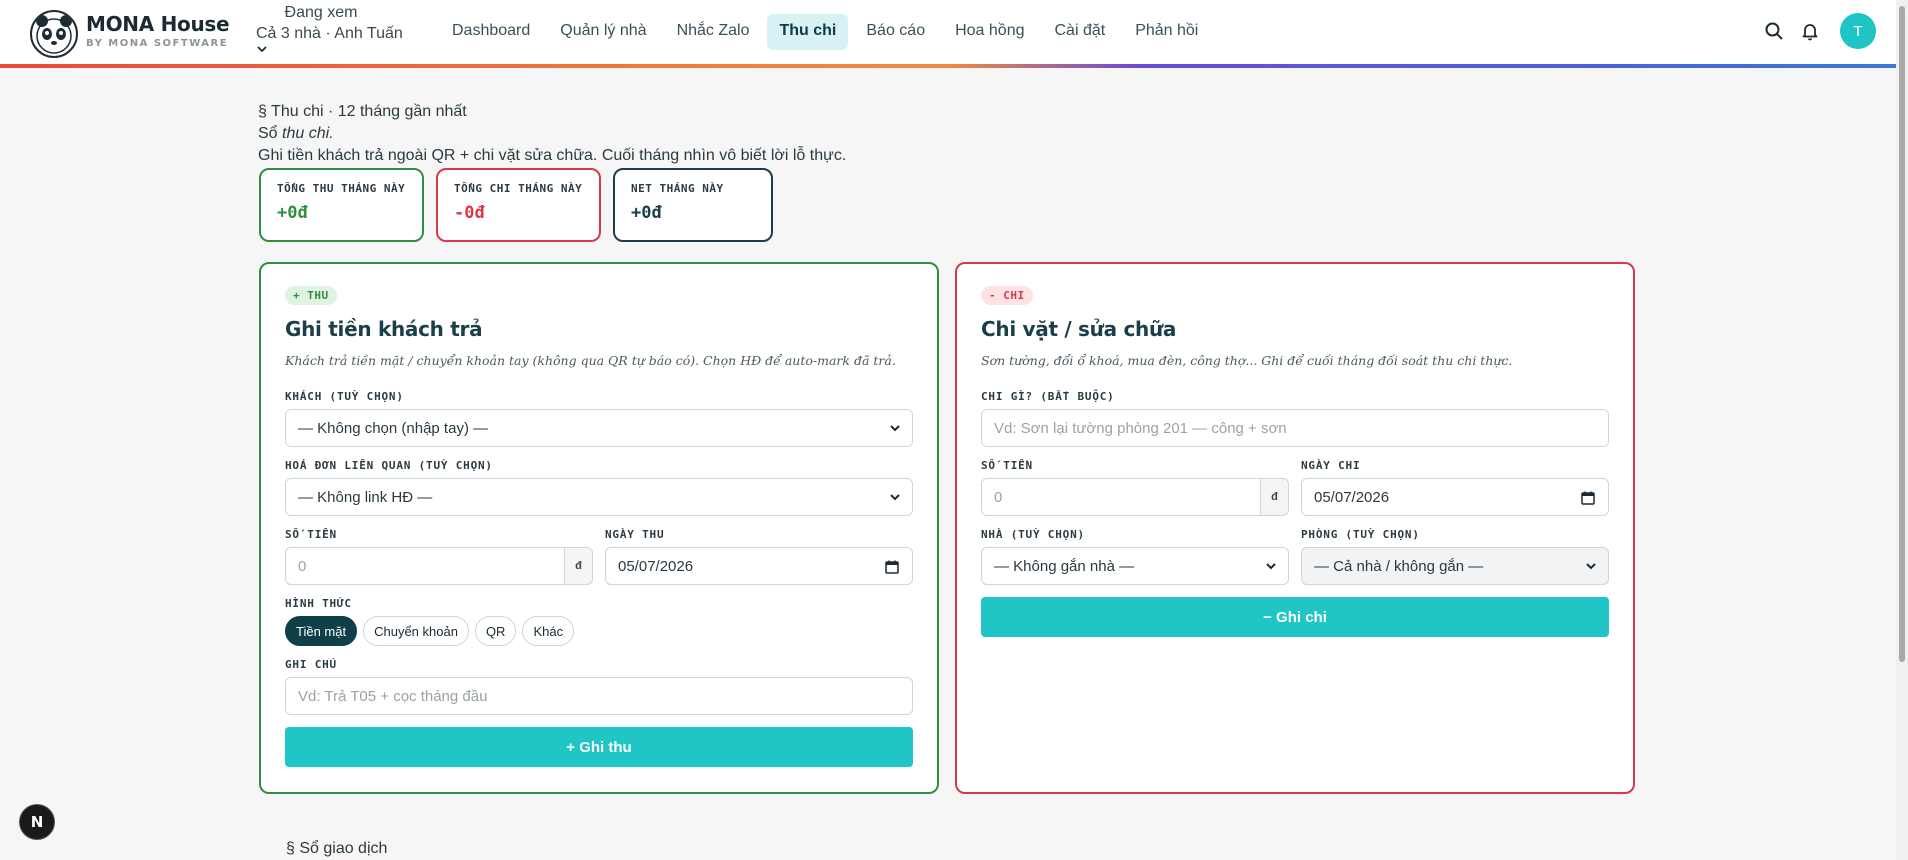 This screenshot has width=1908, height=860. What do you see at coordinates (1079, 329) in the screenshot?
I see `expense-title: Chi vặt / sửa chữa` at bounding box center [1079, 329].